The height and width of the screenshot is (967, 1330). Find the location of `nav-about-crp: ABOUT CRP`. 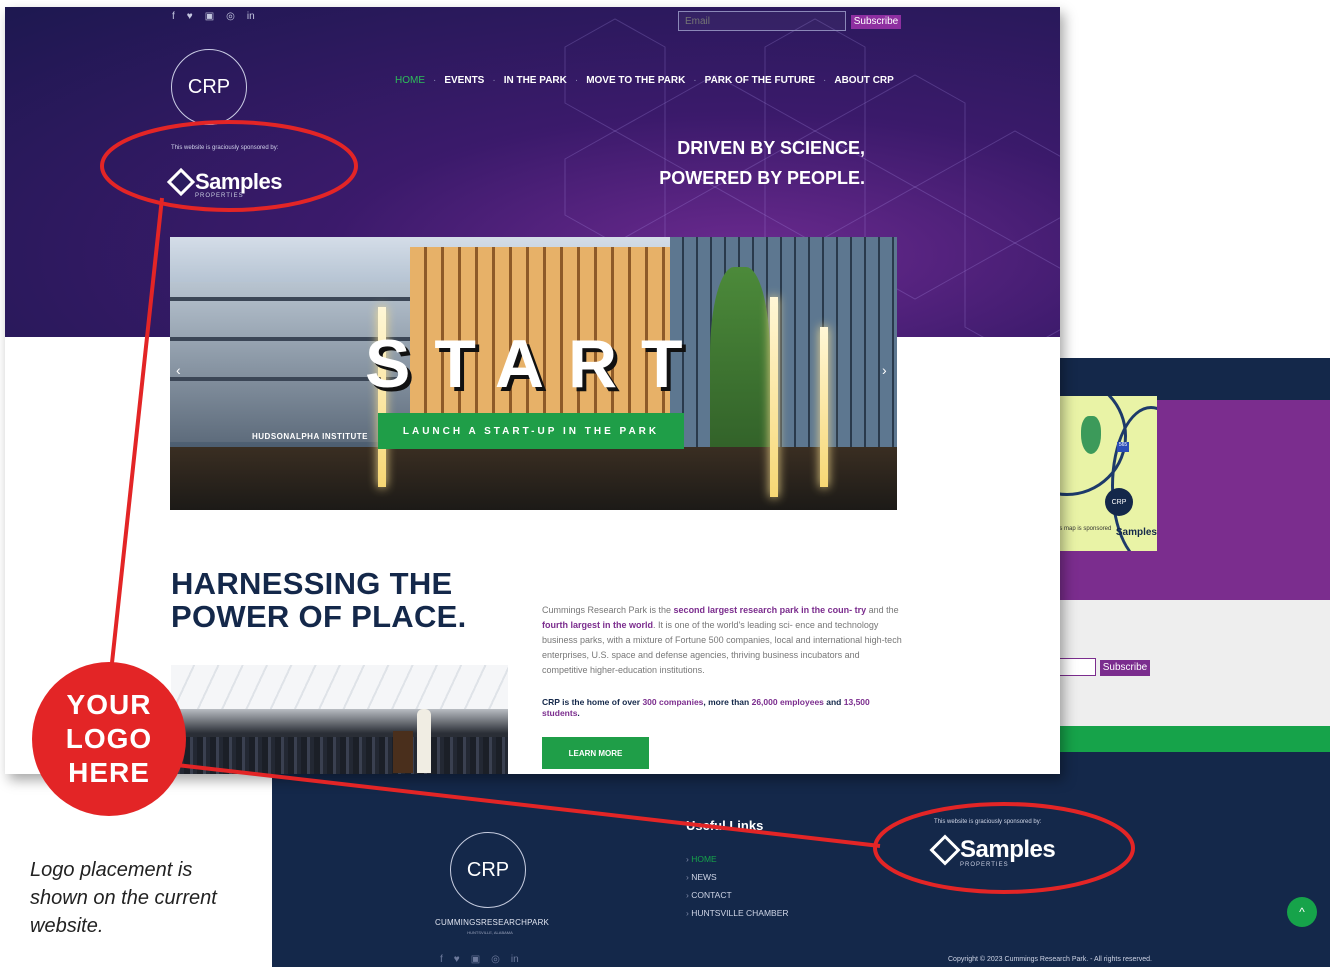

nav-about-crp: ABOUT CRP is located at coordinates (863, 80).